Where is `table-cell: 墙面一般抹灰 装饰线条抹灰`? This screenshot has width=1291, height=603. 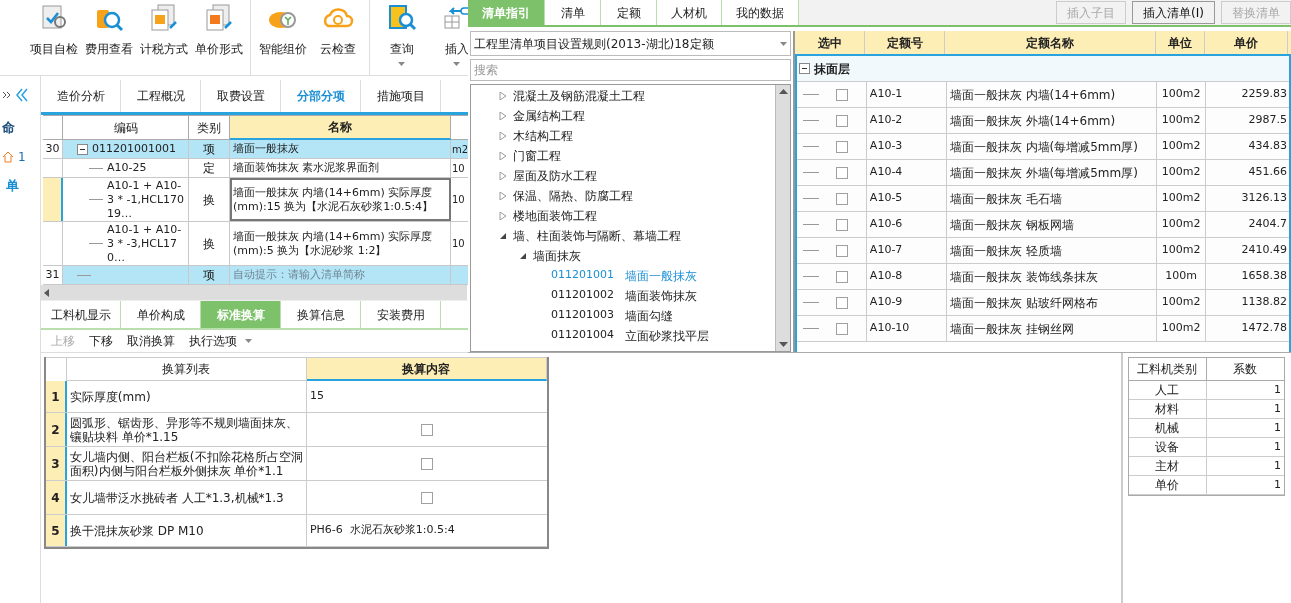
table-cell: 墙面一般抹灰 装饰线条抹灰 is located at coordinates (1052, 276).